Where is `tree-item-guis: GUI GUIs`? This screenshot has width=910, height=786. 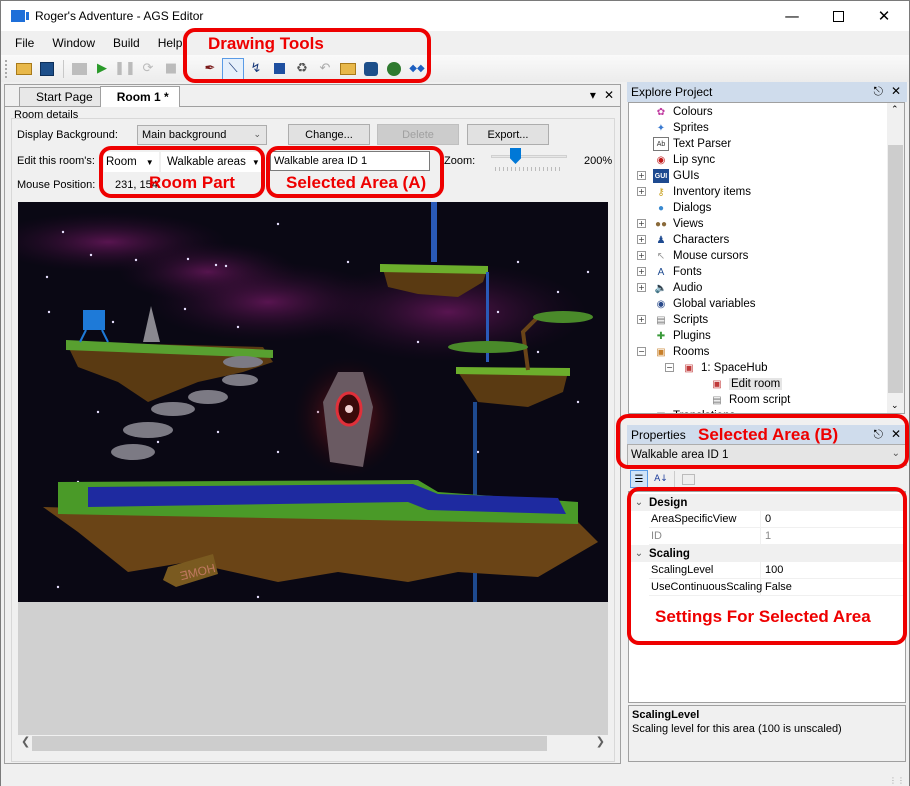
tree-item-guis: GUI GUIs is located at coordinates (676, 176).